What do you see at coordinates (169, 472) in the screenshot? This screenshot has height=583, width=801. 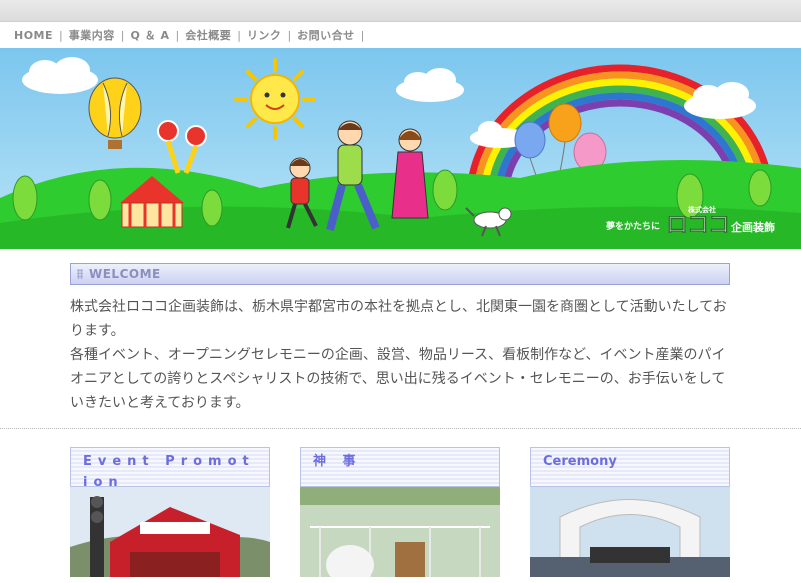 I see `card-title: Event Promotion` at bounding box center [169, 472].